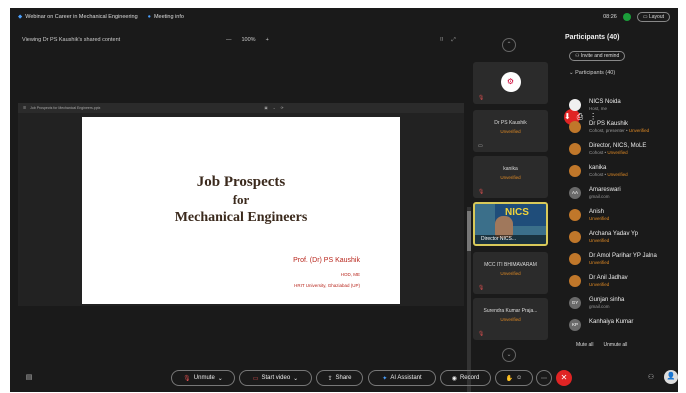 This screenshot has height=393, width=686. Describe the element at coordinates (267, 40) in the screenshot. I see `zoom-in-button: +` at that location.